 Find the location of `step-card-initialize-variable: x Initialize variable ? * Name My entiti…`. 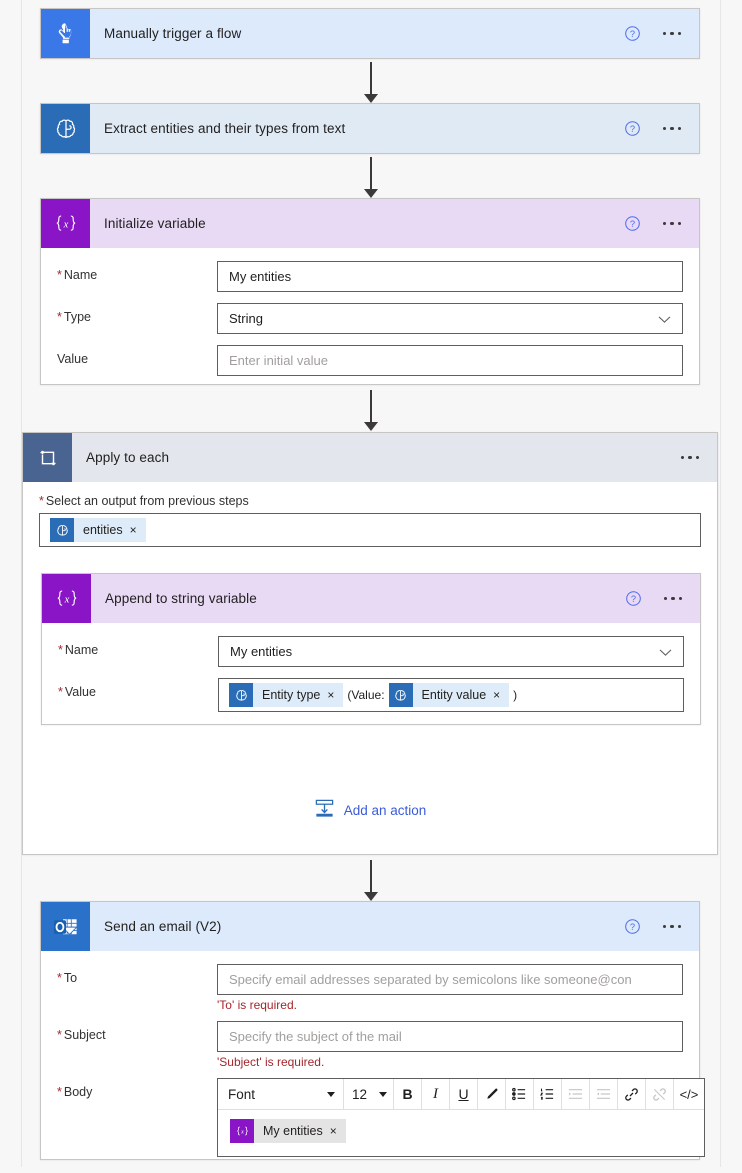

step-card-initialize-variable: x Initialize variable ? * Name My entiti… is located at coordinates (370, 291).